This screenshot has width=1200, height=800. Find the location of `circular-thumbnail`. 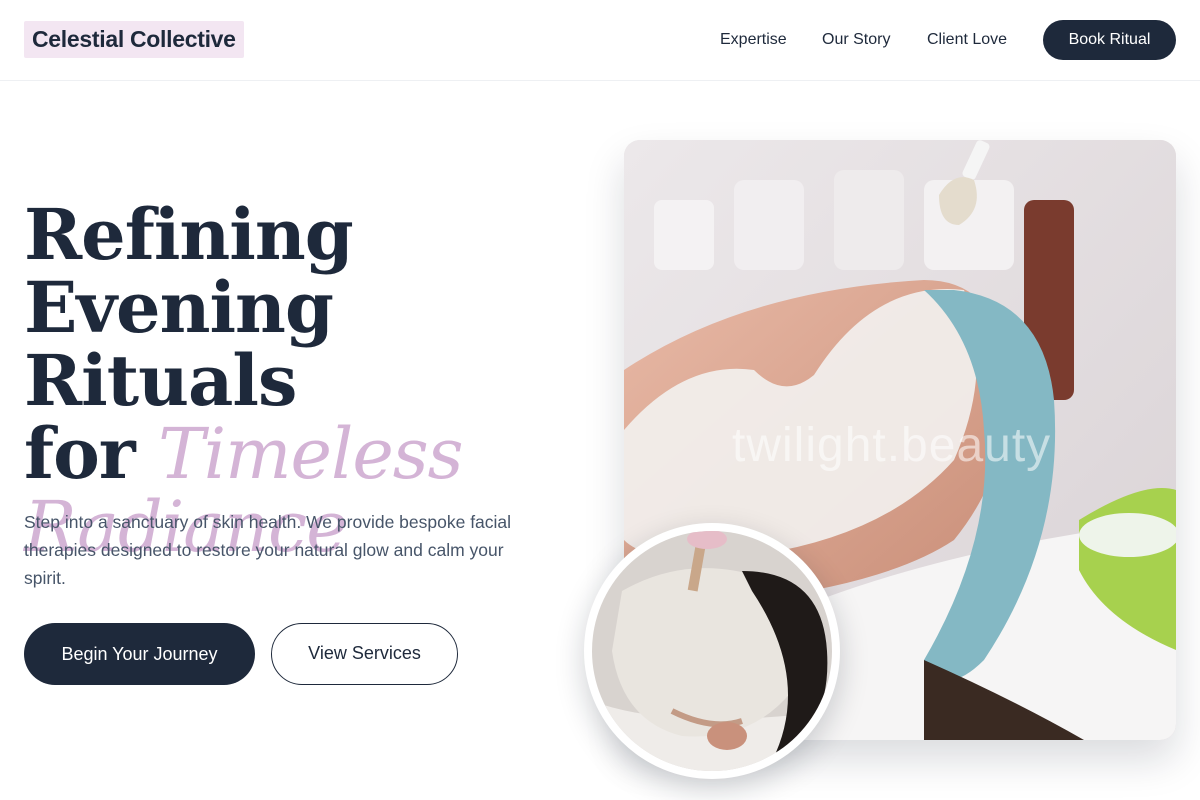

circular-thumbnail is located at coordinates (712, 651).